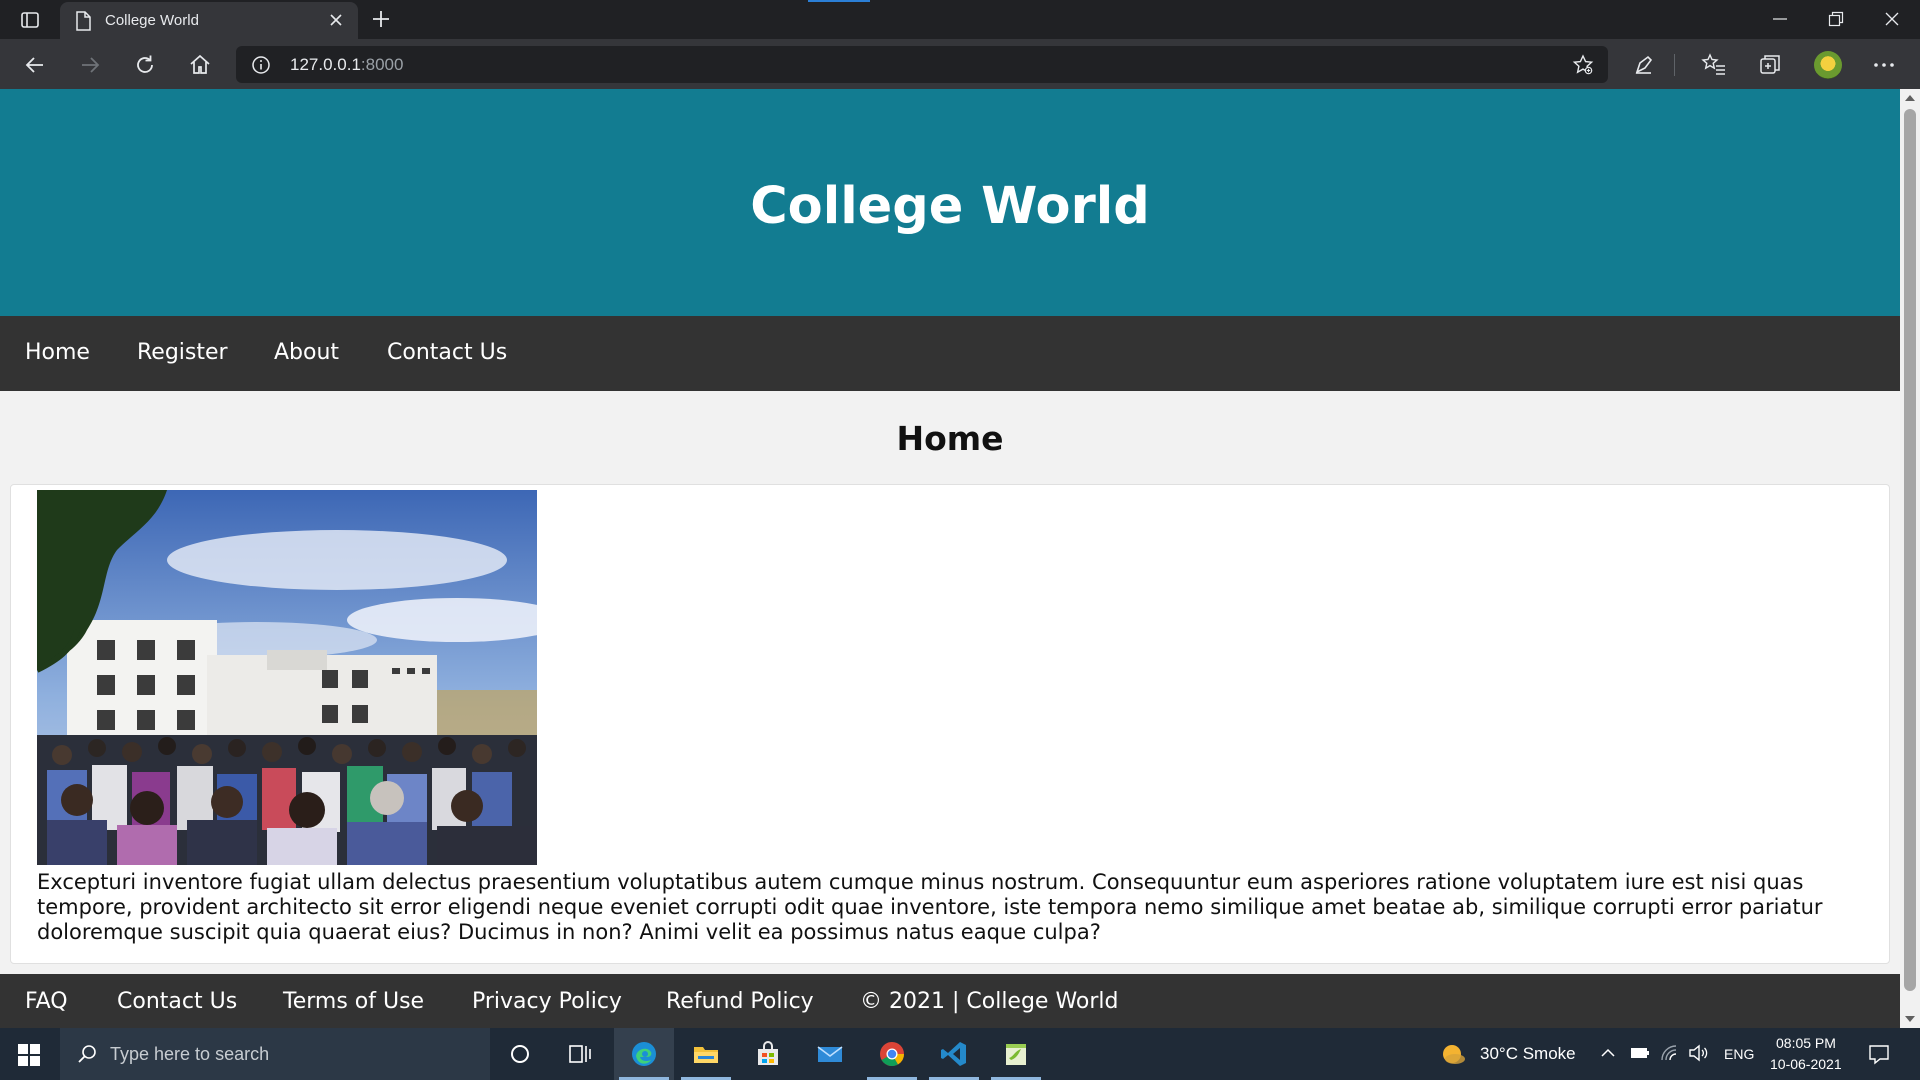  What do you see at coordinates (1608, 1053) in the screenshot?
I see `chevron-up-icon` at bounding box center [1608, 1053].